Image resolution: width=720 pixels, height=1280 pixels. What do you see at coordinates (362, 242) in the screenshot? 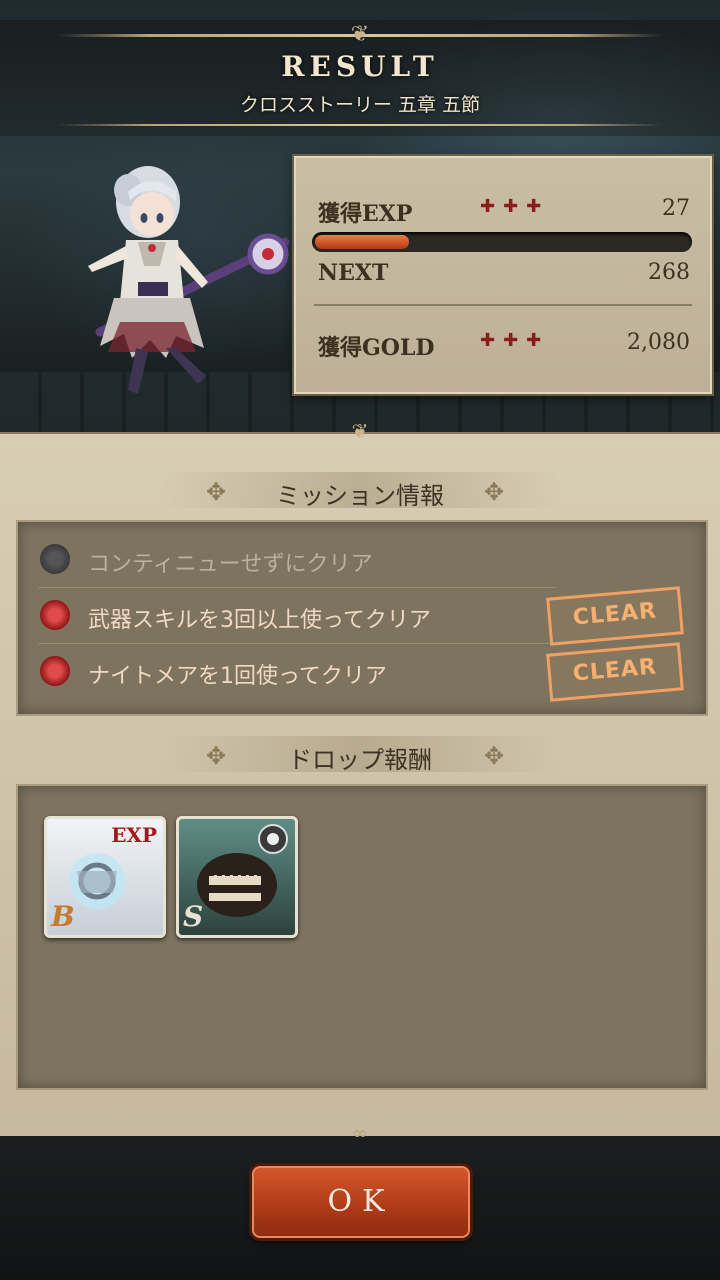
I see `exp-progress-fill` at bounding box center [362, 242].